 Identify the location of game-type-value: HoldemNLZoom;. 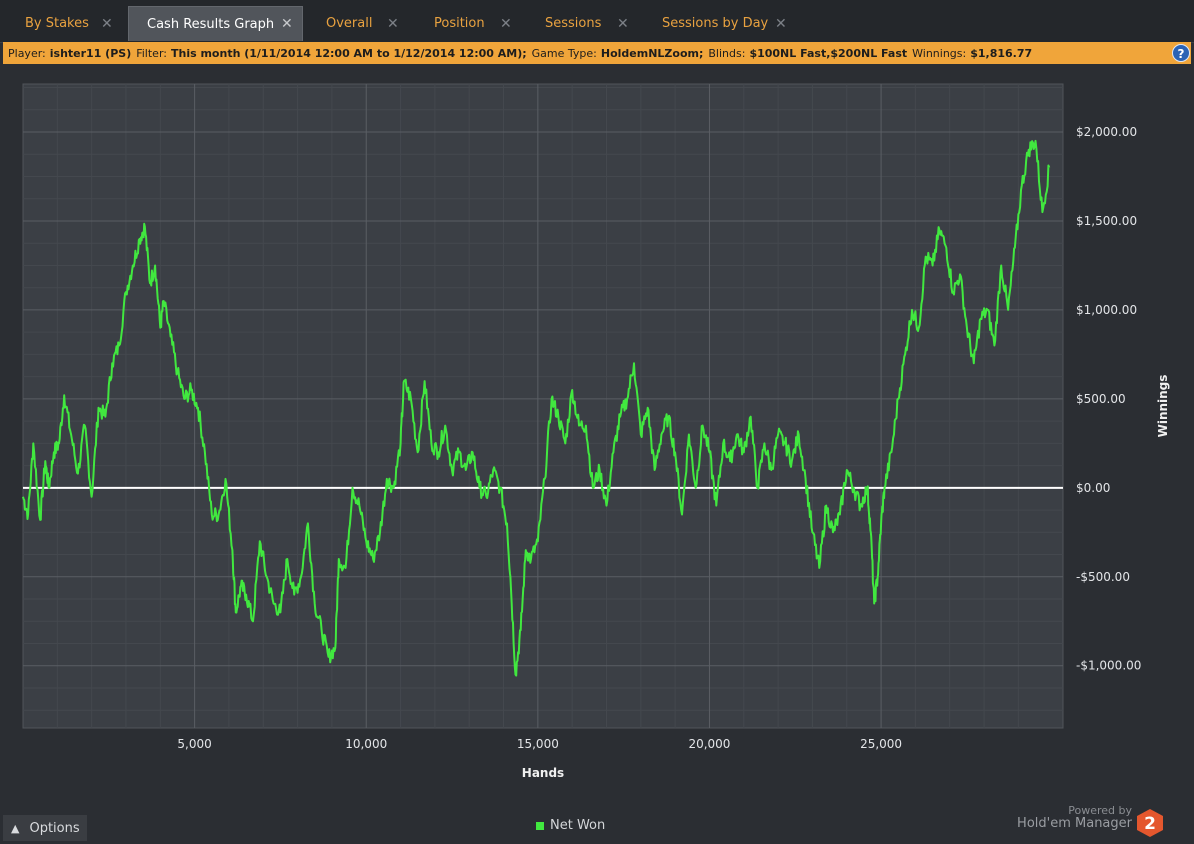
(652, 53).